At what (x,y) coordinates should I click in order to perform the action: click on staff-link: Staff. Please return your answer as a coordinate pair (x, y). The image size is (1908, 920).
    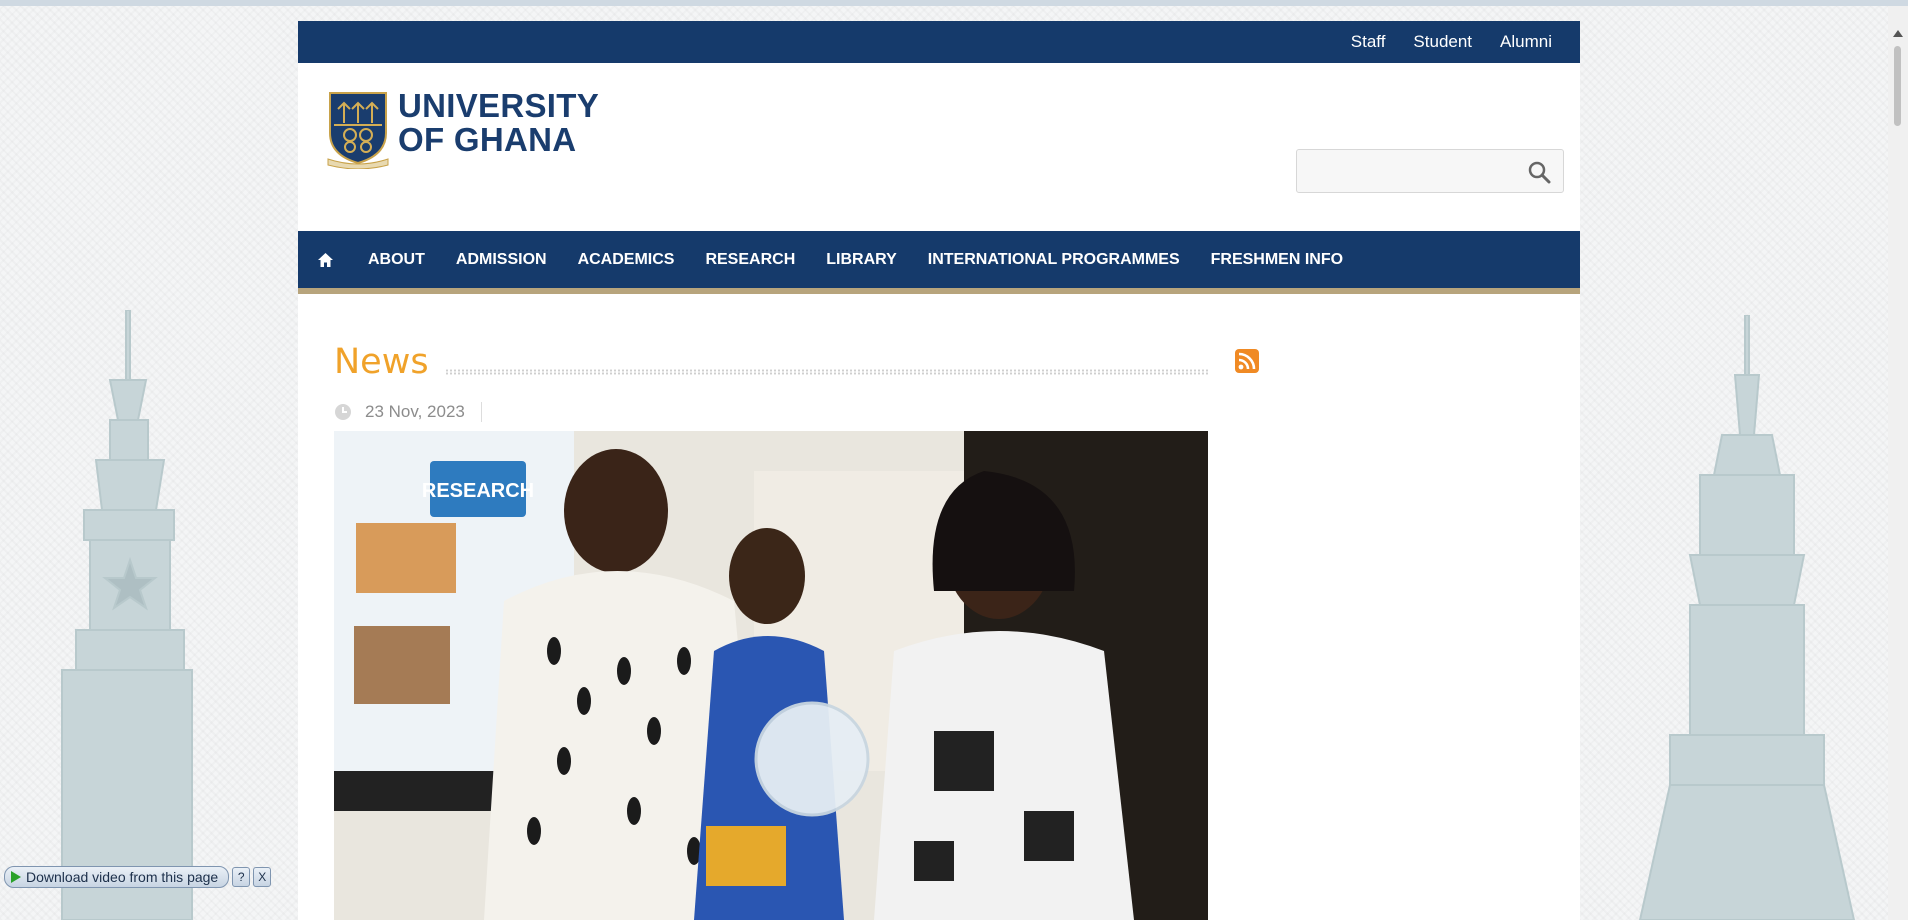
    Looking at the image, I should click on (1368, 42).